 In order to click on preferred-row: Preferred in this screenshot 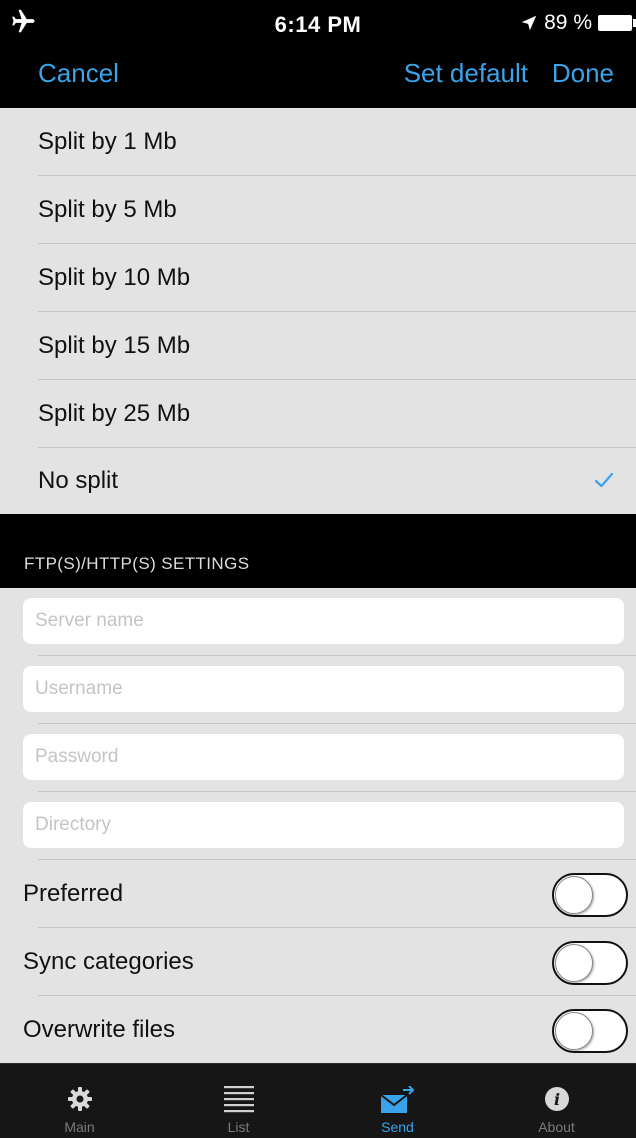, I will do `click(318, 894)`.